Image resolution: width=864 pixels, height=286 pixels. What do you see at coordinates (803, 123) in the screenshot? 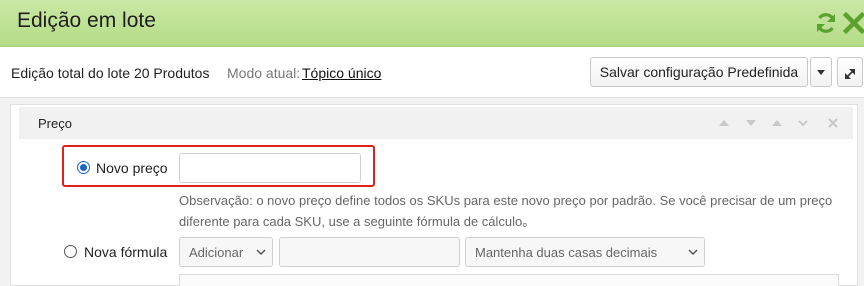
I see `expand-icon` at bounding box center [803, 123].